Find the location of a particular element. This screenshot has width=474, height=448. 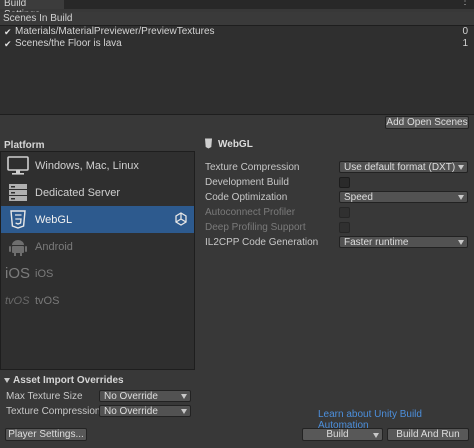

development-build-checkbox is located at coordinates (344, 182).